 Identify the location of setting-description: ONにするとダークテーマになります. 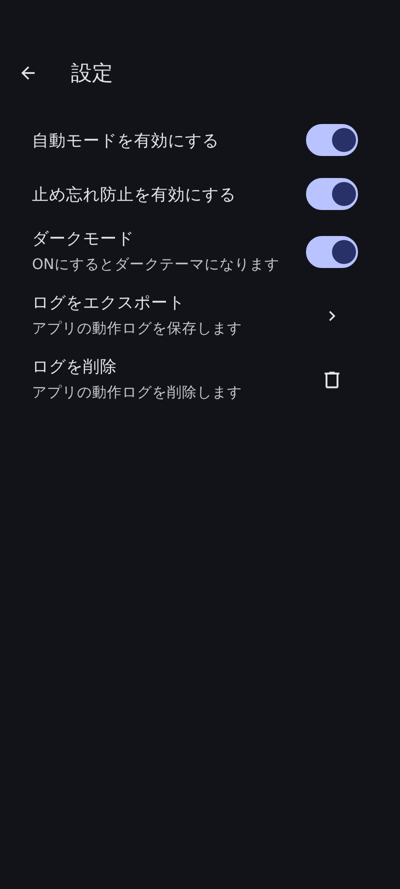
(156, 265).